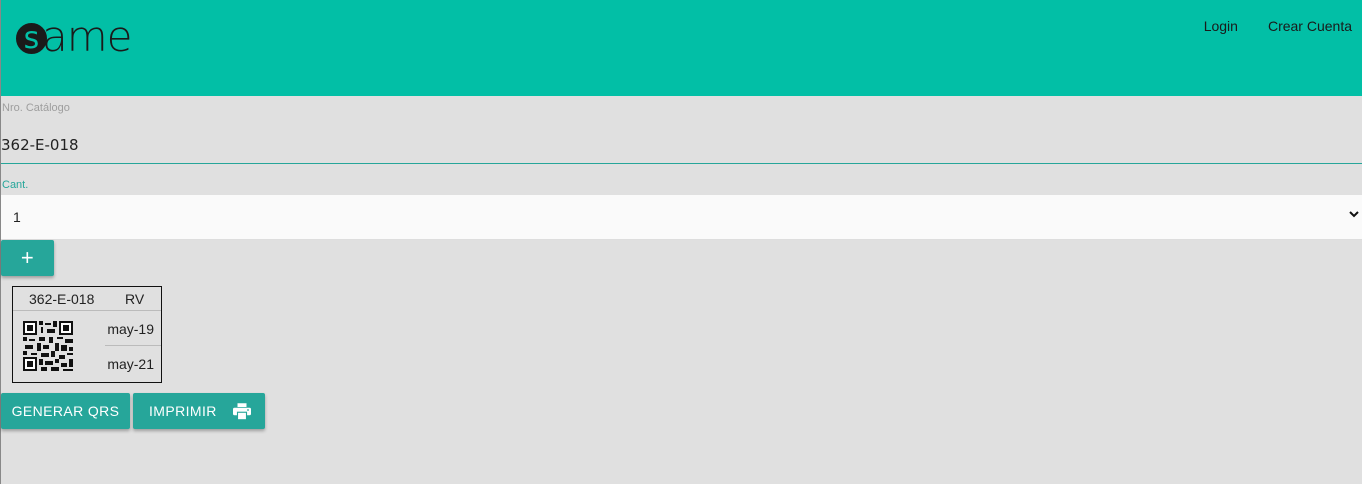  I want to click on label-code: 362-E-018, so click(62, 299).